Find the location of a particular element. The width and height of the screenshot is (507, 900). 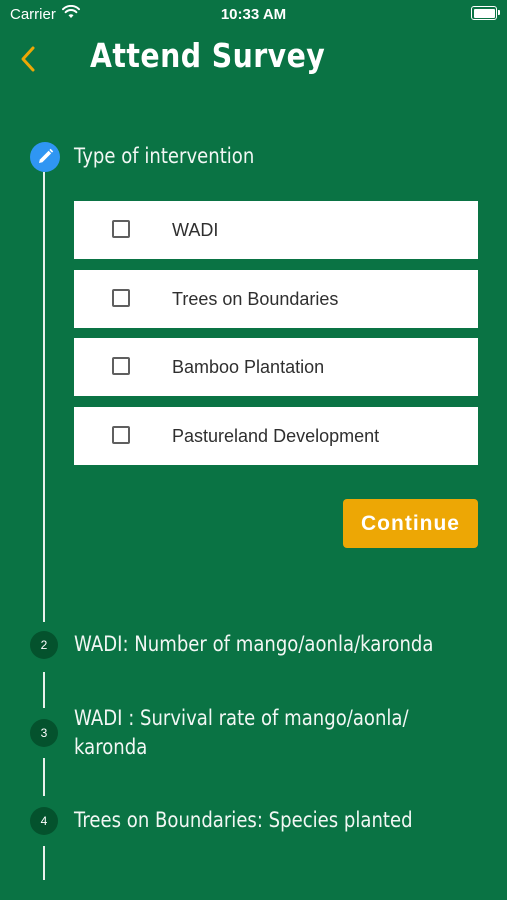

step-3-label-line1: WADI : Survival rate of mango/aonla/ is located at coordinates (241, 718).